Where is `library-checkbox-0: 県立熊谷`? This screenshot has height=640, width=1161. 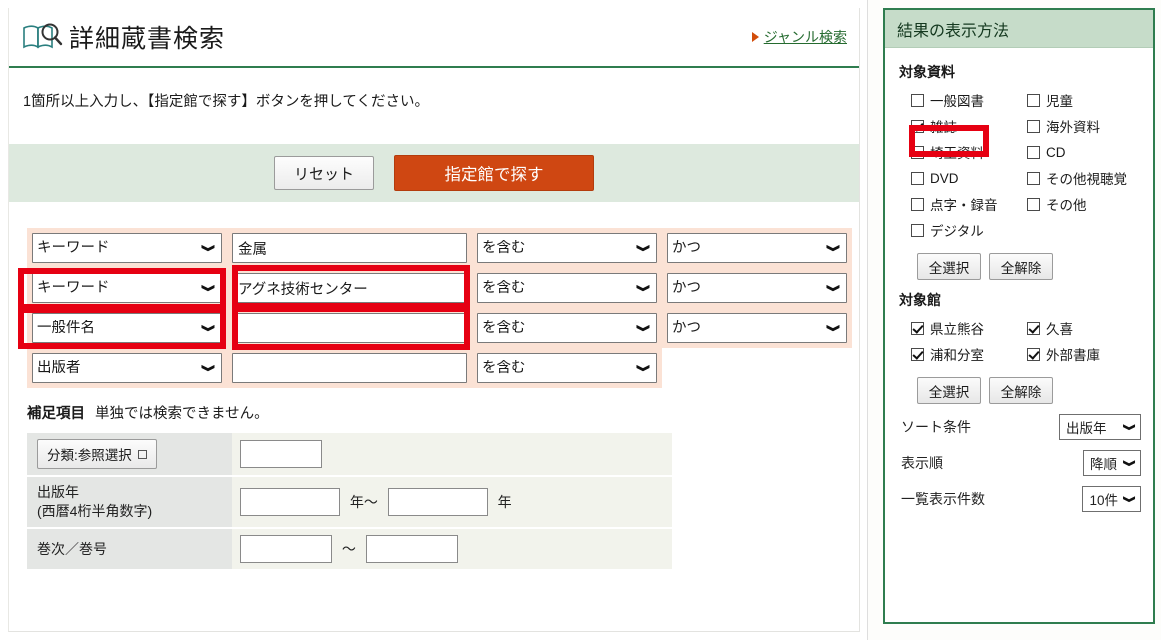
library-checkbox-0: 県立熊谷 is located at coordinates (969, 328).